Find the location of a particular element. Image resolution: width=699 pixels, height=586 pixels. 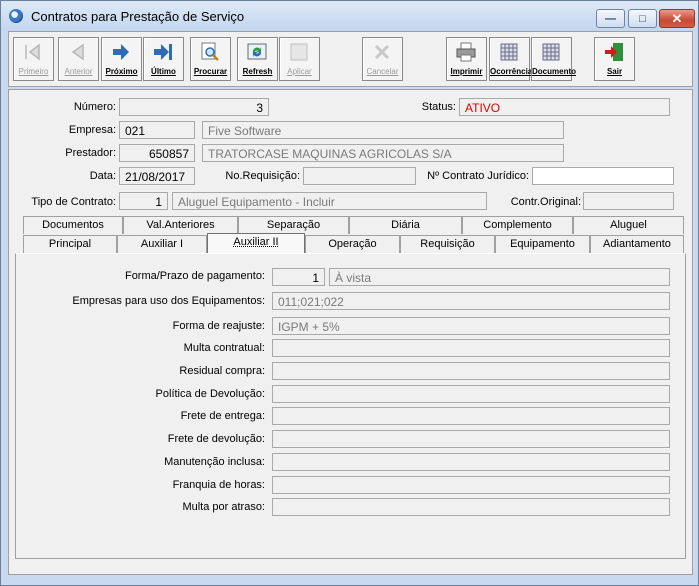

data-label: Data: is located at coordinates (102, 176).